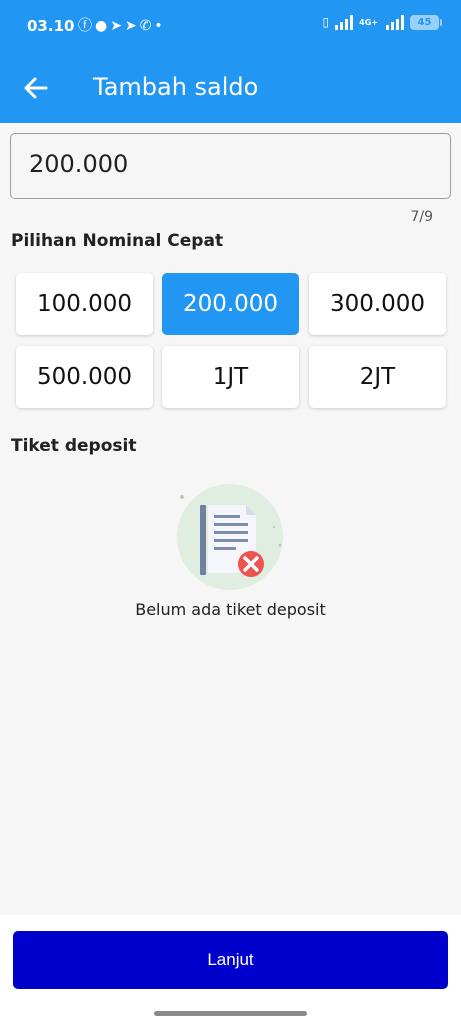 The height and width of the screenshot is (1024, 461). I want to click on notification-icons: ⓕ●➤➤✆•, so click(122, 25).